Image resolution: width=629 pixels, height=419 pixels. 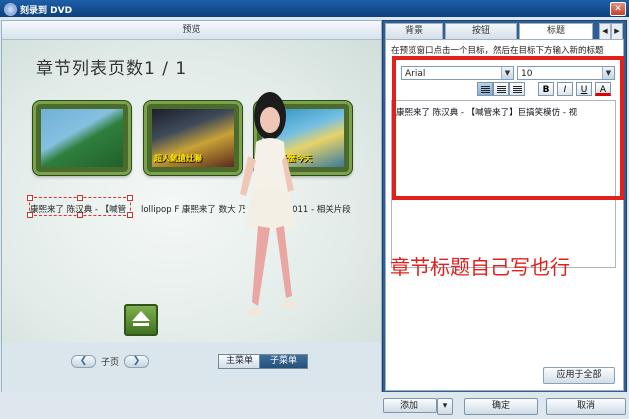 What do you see at coordinates (239, 361) in the screenshot?
I see `main-menu-button: 主菜单` at bounding box center [239, 361].